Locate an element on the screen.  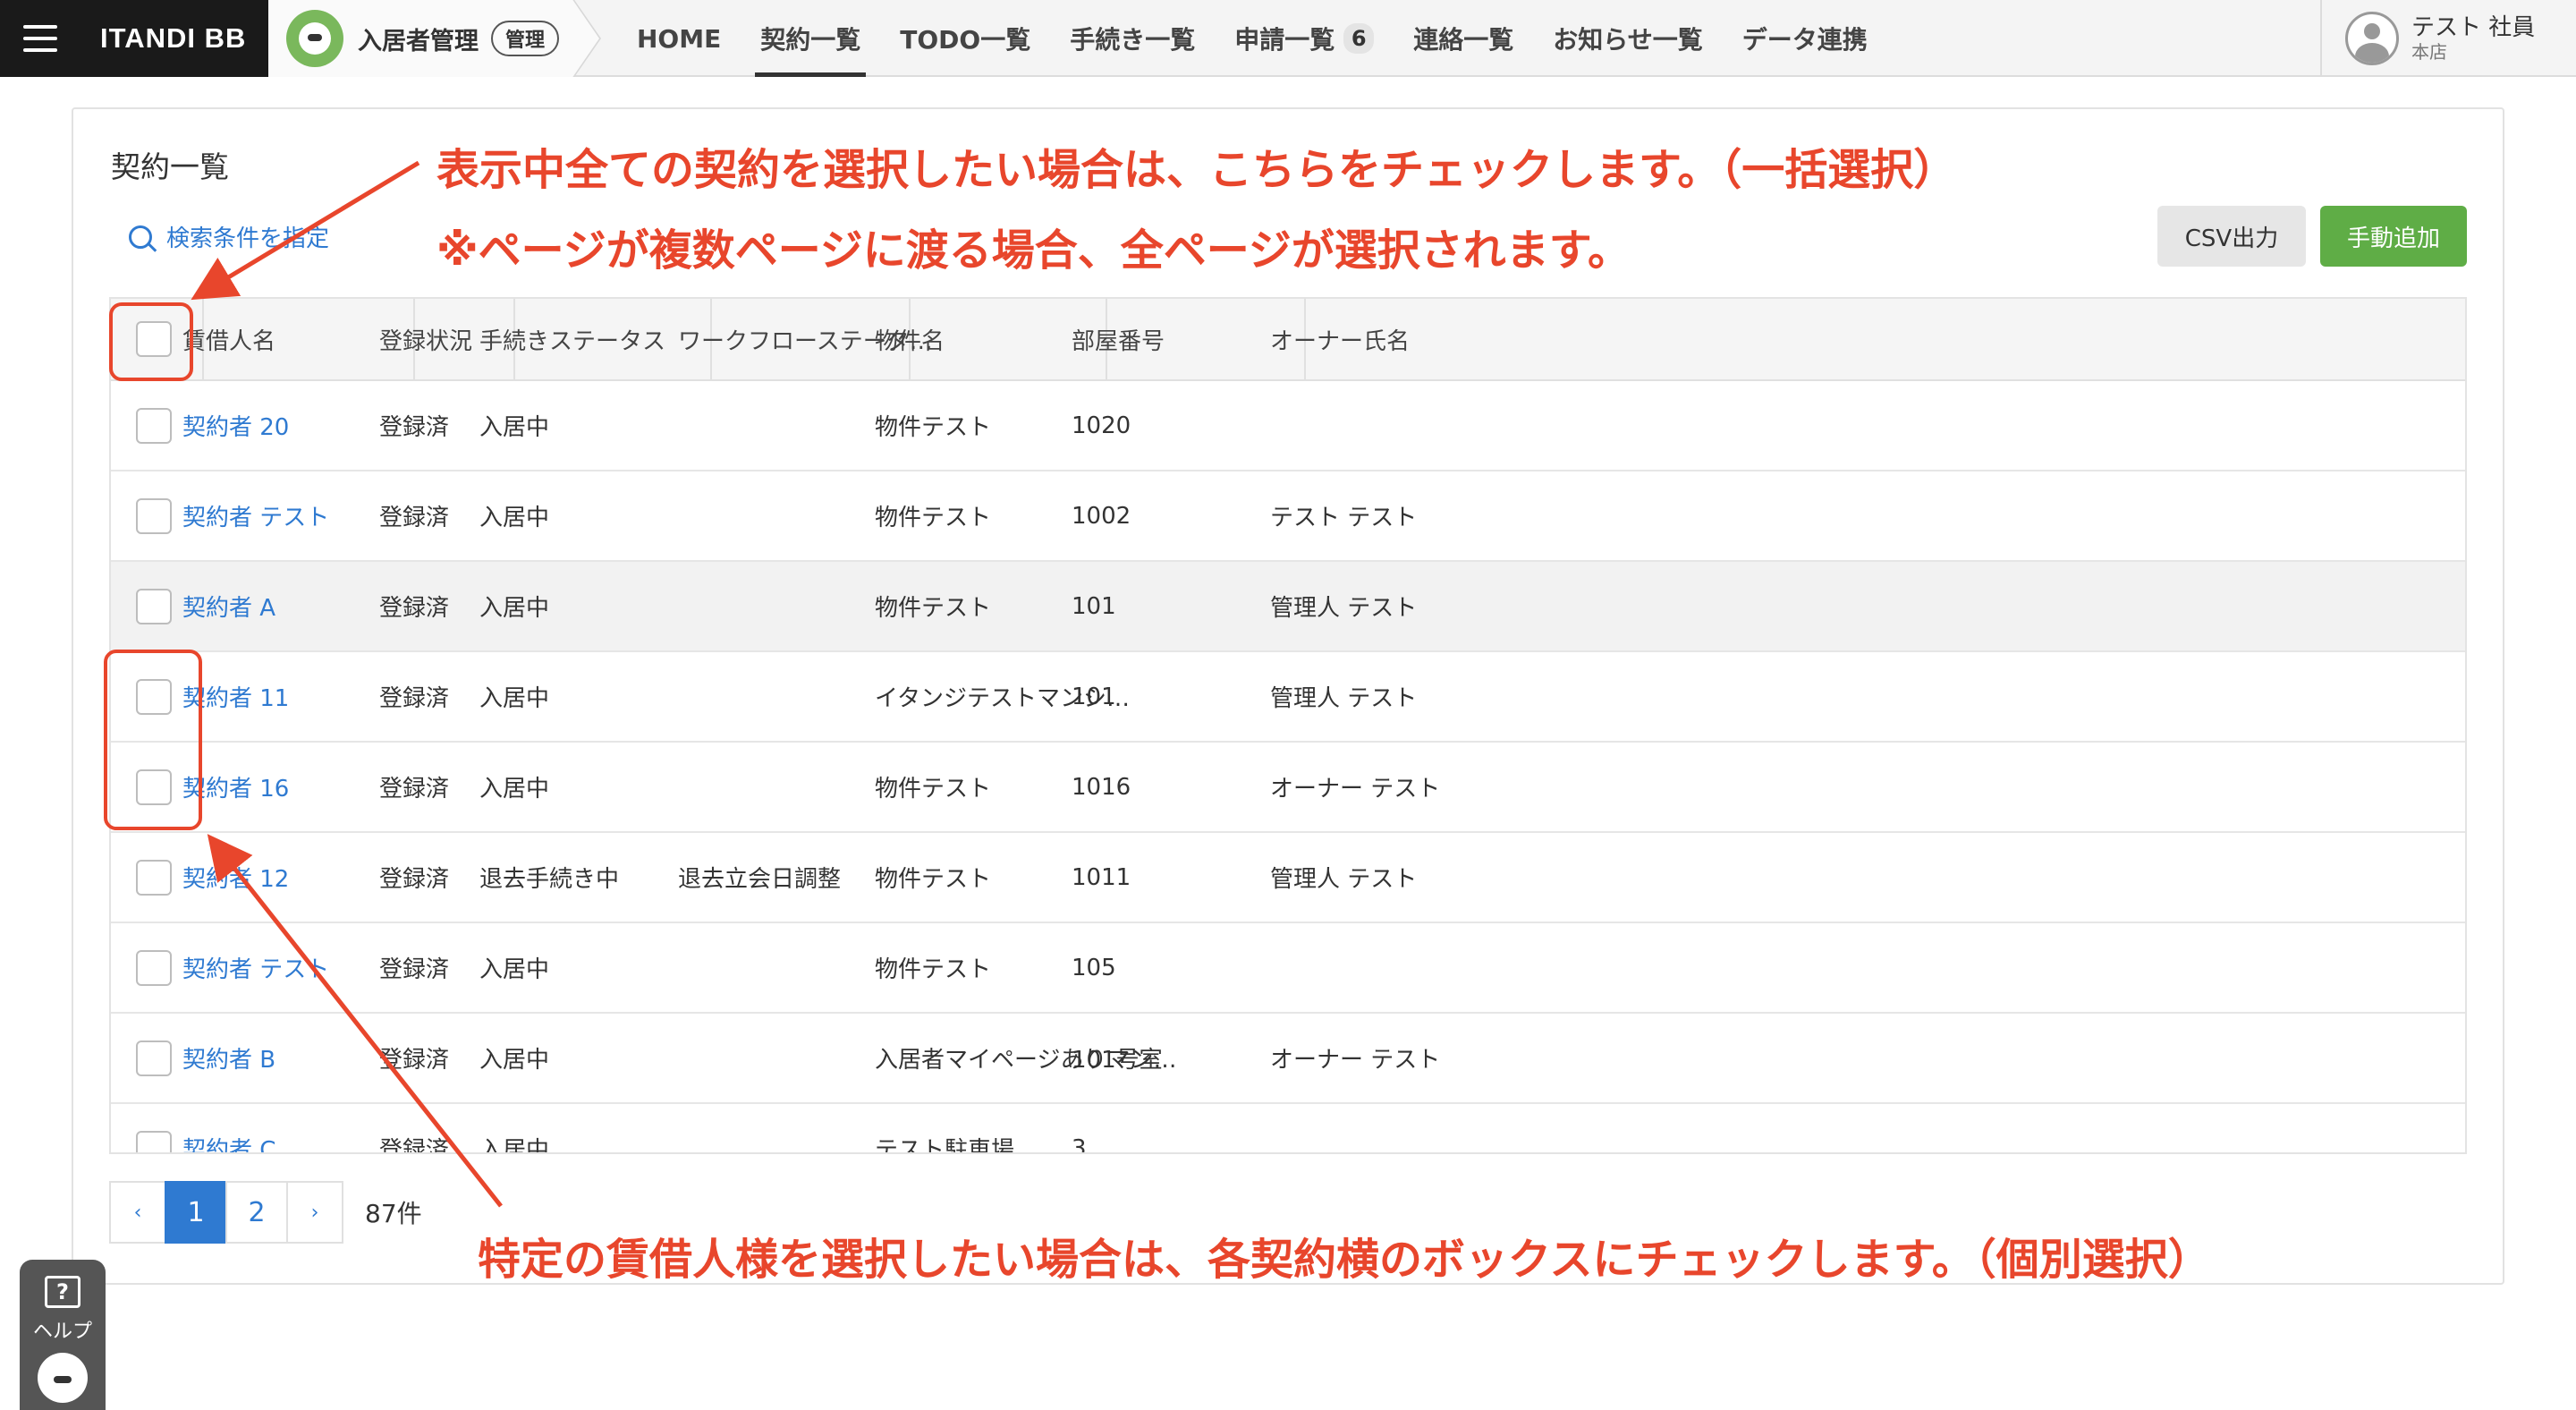
total-count: 87件 is located at coordinates (393, 1214).